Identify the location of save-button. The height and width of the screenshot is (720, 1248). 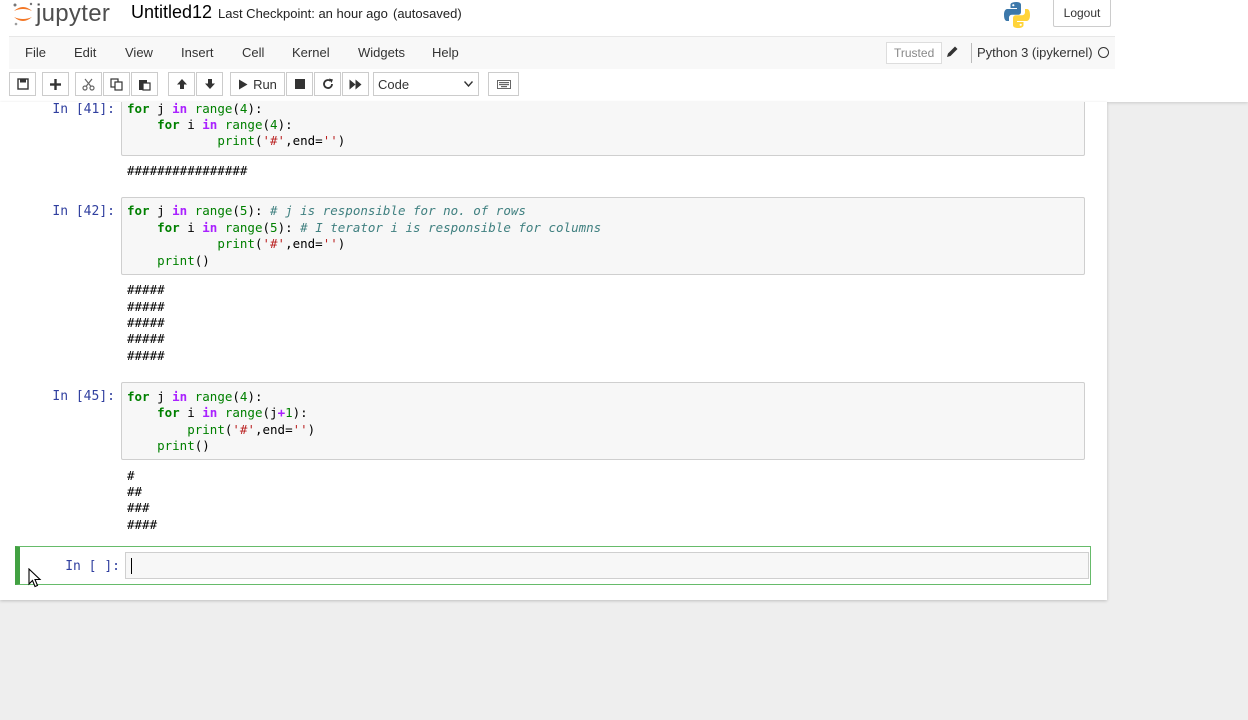
(22, 84).